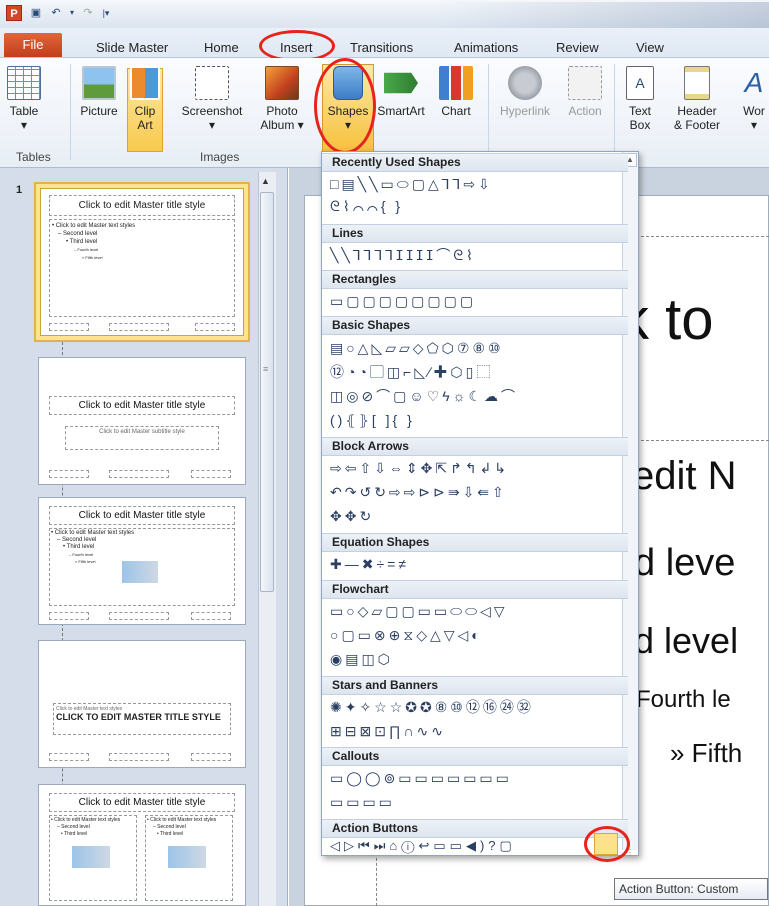 Image resolution: width=769 pixels, height=906 pixels. What do you see at coordinates (33, 45) in the screenshot?
I see `tab-file: File` at bounding box center [33, 45].